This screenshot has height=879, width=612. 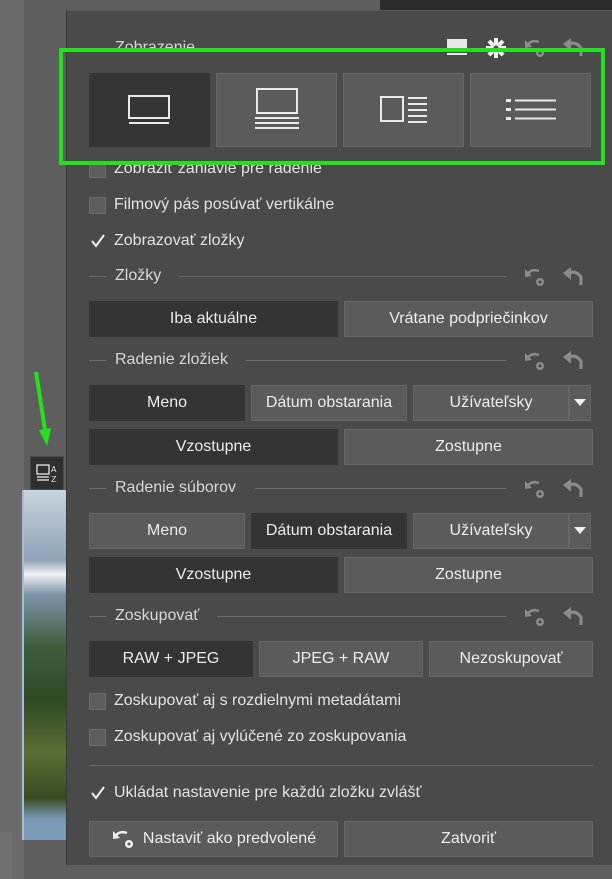 I want to click on svg-text: Z, so click(x=54, y=479).